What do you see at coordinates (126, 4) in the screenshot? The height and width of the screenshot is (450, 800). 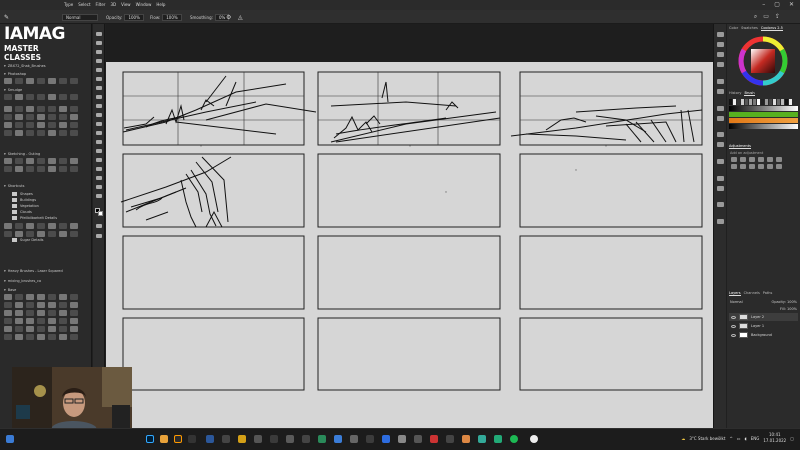 I see `menu-view: View` at bounding box center [126, 4].